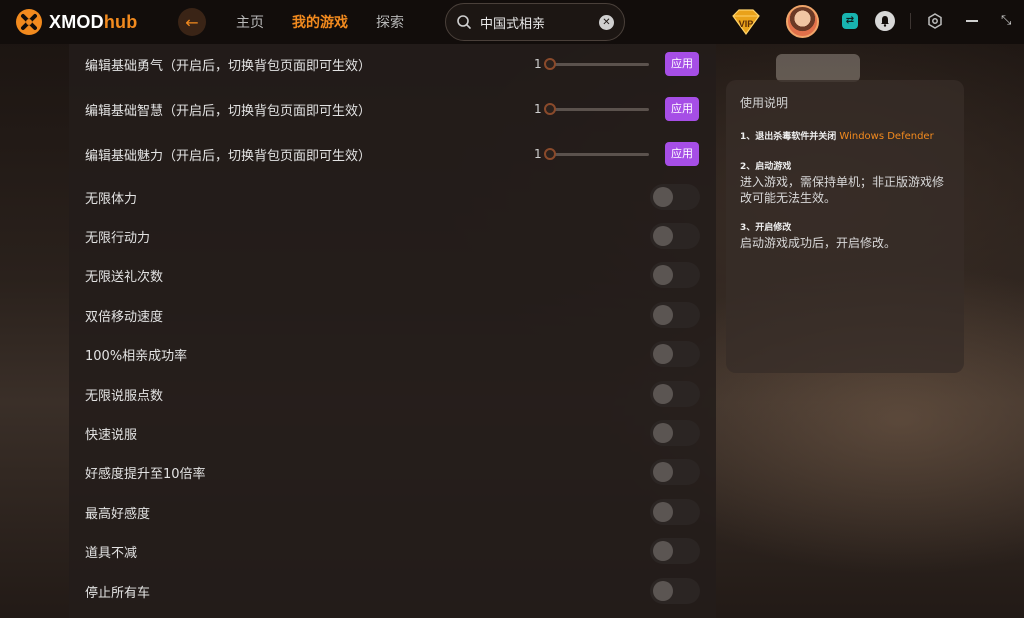 This screenshot has width=1024, height=618. Describe the element at coordinates (394, 394) in the screenshot. I see `toggle-row: 无限说服点数` at that location.